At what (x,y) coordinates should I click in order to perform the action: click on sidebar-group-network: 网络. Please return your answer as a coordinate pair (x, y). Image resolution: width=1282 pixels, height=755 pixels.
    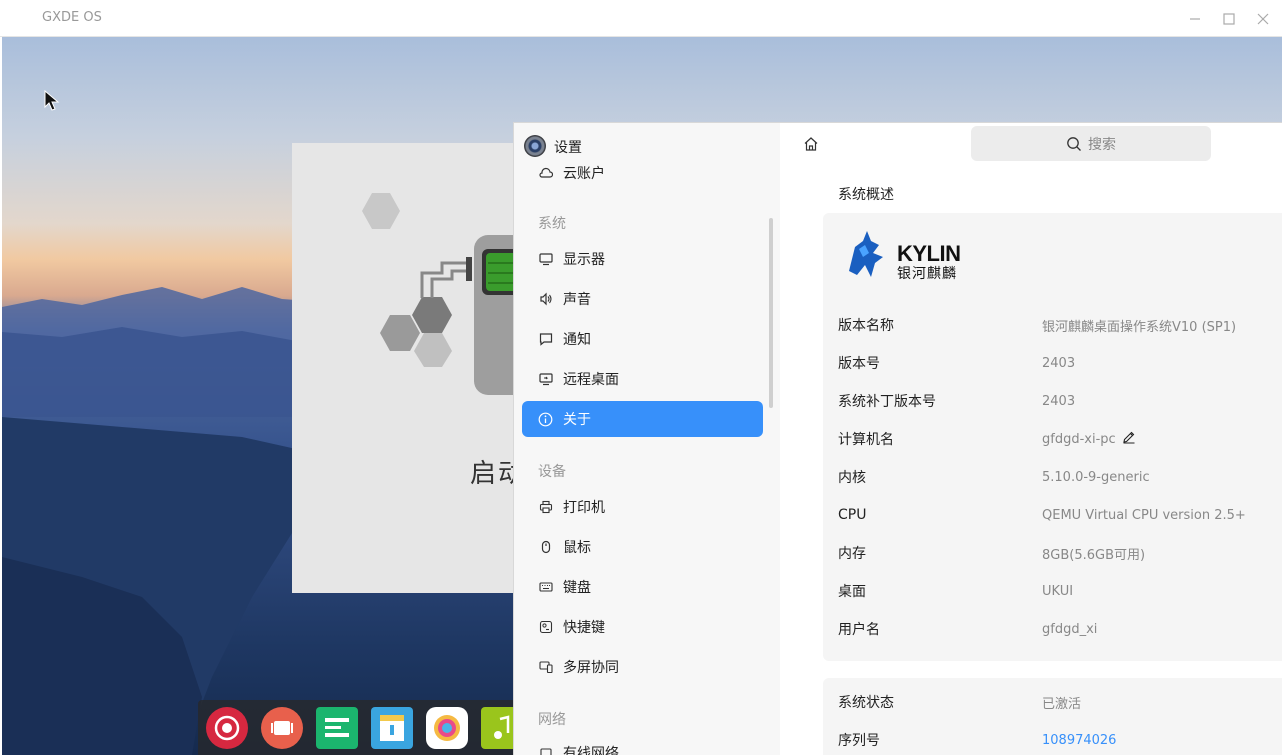
    Looking at the image, I should click on (552, 720).